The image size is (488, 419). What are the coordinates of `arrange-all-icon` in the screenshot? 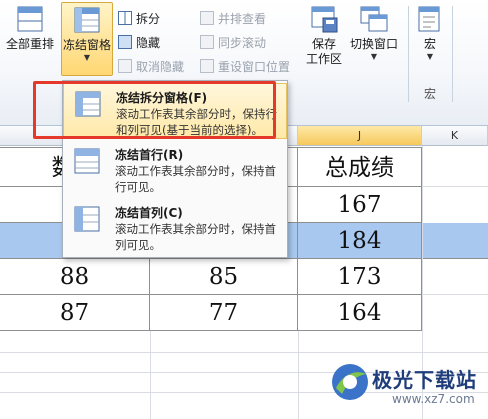 It's located at (30, 19).